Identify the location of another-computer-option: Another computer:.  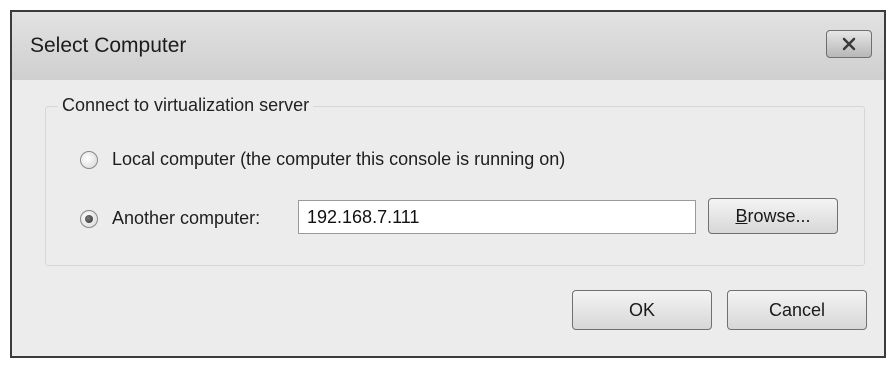
(170, 218).